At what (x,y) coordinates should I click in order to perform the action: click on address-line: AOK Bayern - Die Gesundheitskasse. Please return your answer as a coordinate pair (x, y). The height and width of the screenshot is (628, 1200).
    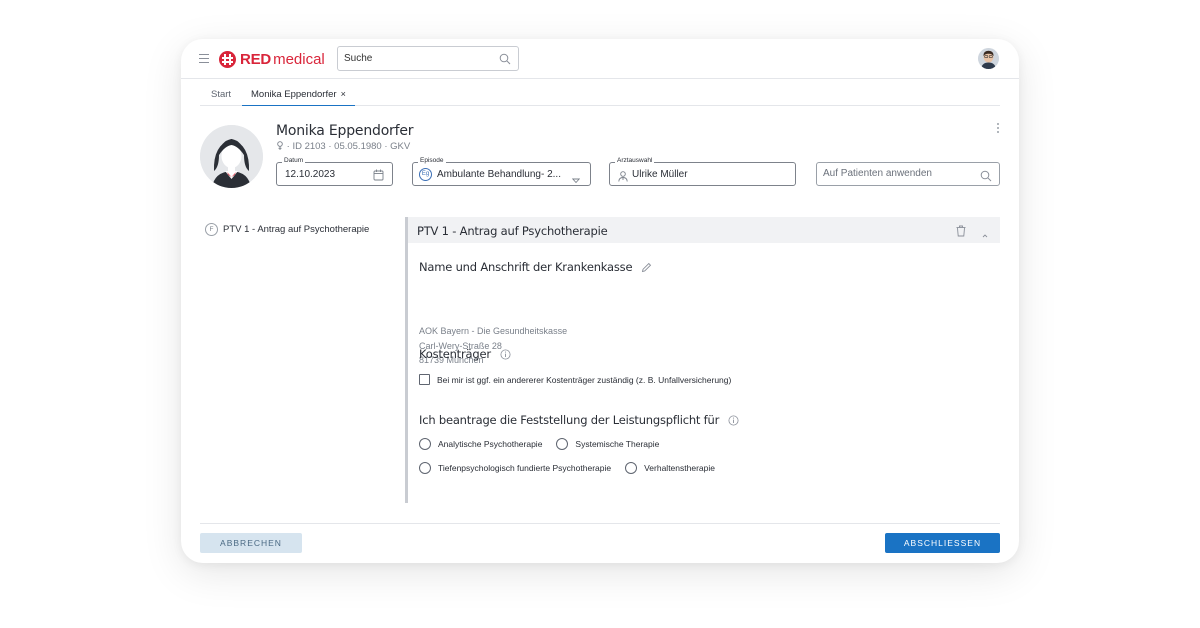
    Looking at the image, I should click on (493, 331).